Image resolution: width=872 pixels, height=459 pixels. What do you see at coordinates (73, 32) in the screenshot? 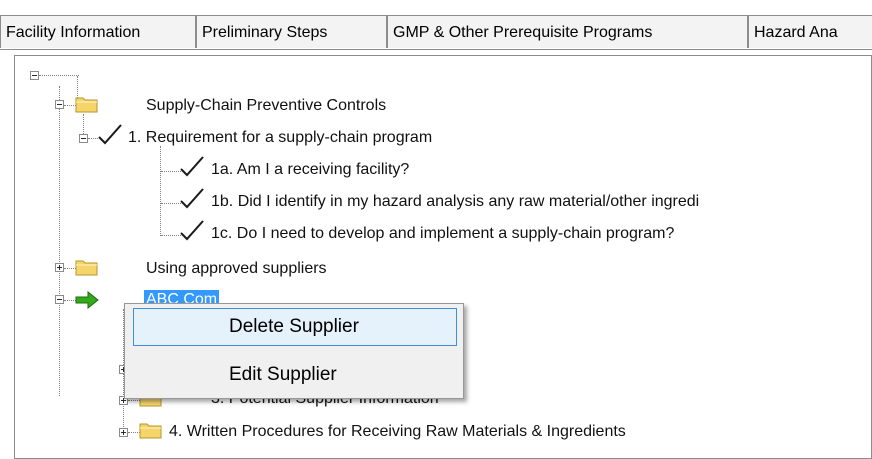
I see `tab-label: Facility Information` at bounding box center [73, 32].